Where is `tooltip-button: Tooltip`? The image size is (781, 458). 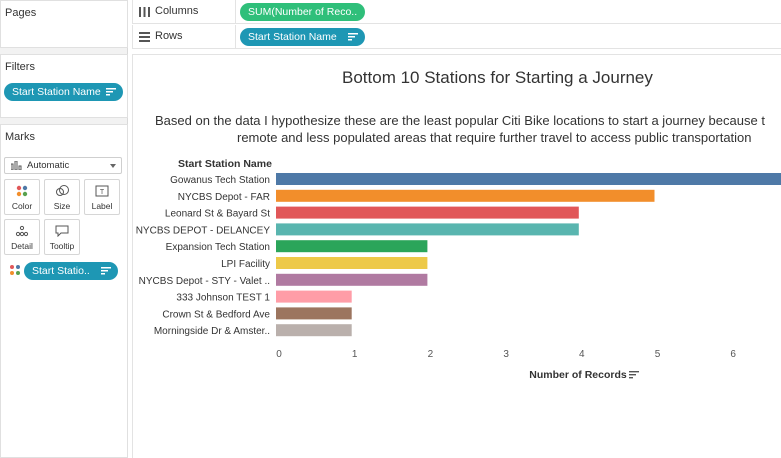
tooltip-button: Tooltip is located at coordinates (62, 237).